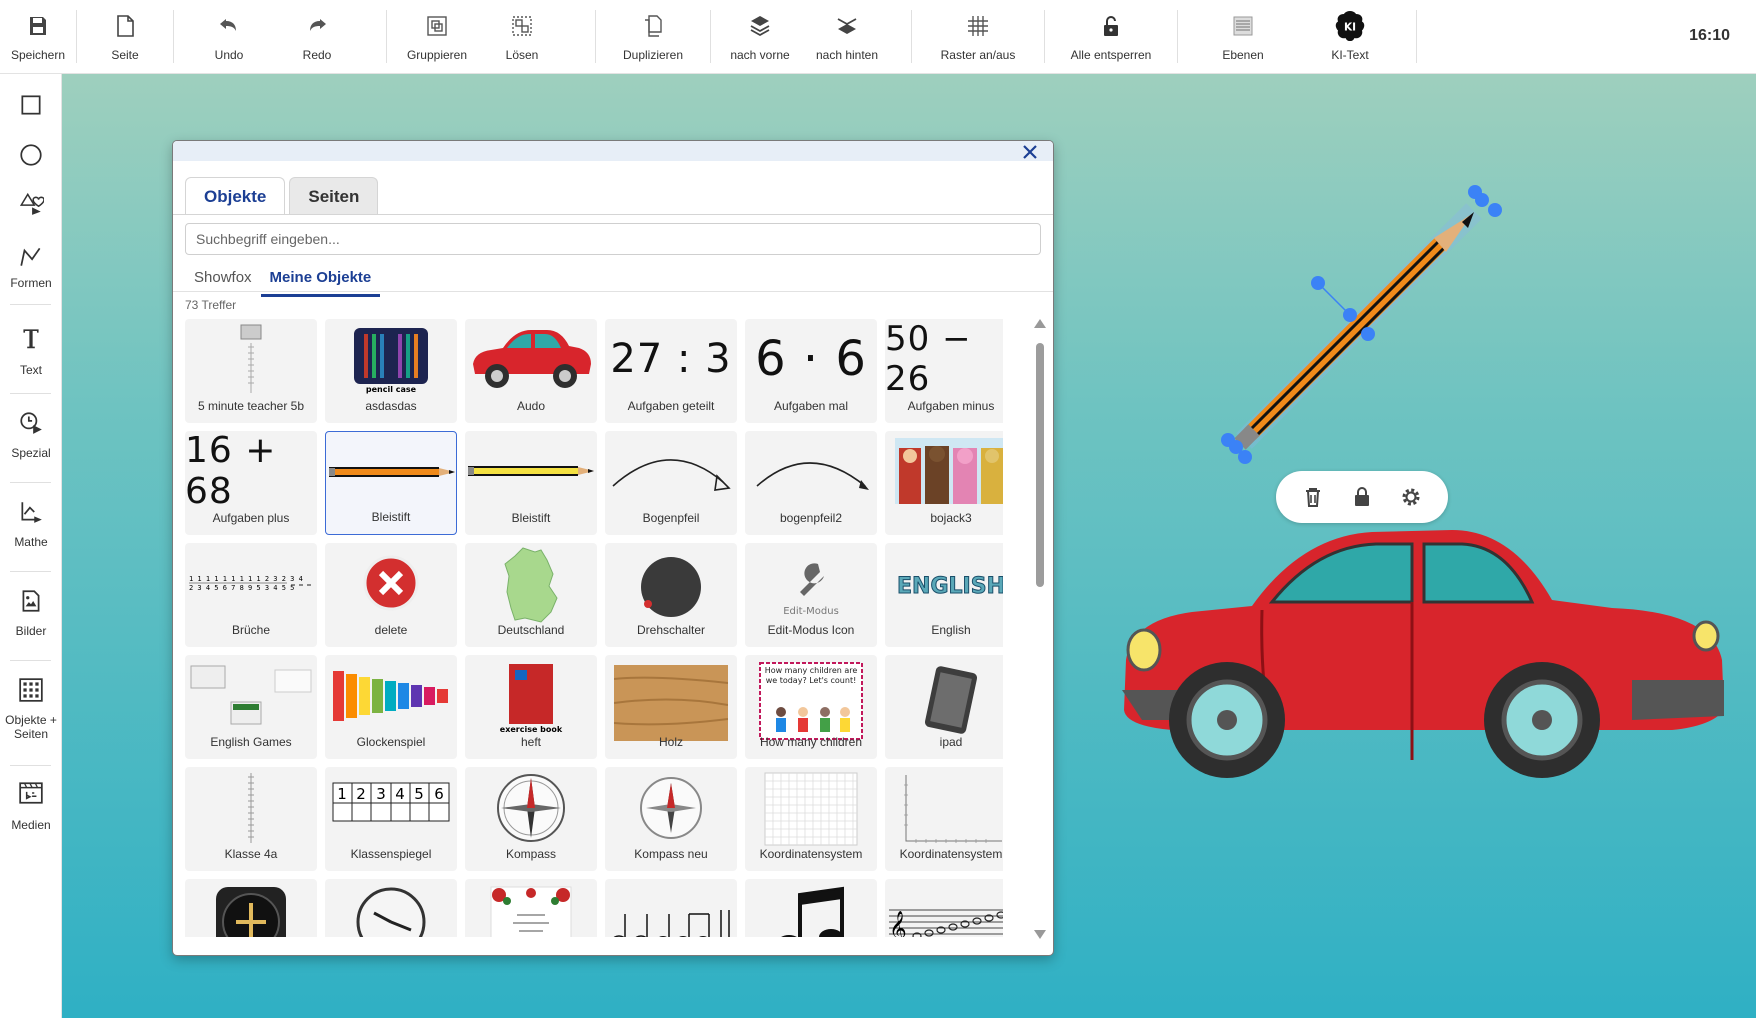  I want to click on pencil-body, so click(1354, 331).